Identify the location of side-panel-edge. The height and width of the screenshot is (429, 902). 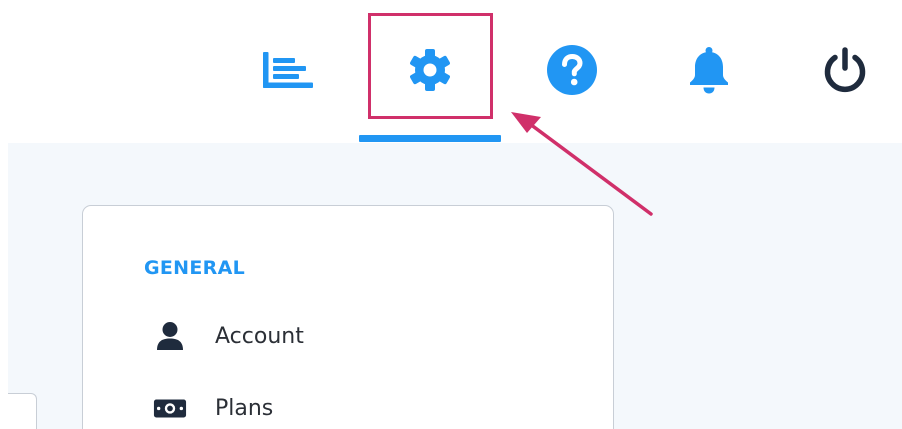
(22, 411).